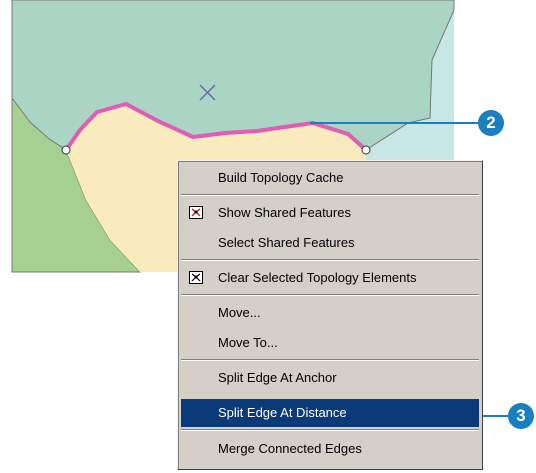 The width and height of the screenshot is (536, 473). Describe the element at coordinates (491, 123) in the screenshot. I see `callout-2: 2` at that location.